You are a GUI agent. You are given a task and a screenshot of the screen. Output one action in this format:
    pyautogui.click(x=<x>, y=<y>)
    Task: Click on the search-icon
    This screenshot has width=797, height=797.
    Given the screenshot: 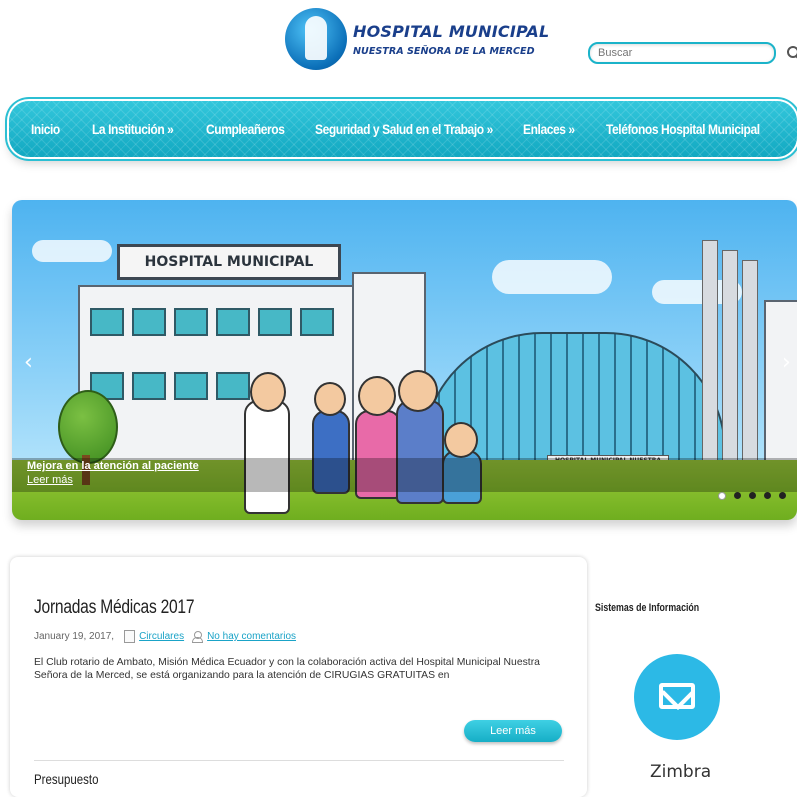 What is the action you would take?
    pyautogui.click(x=791, y=53)
    